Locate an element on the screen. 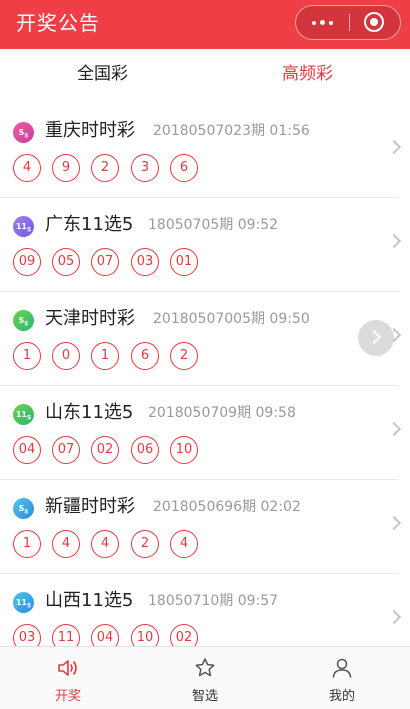 The width and height of the screenshot is (410, 709). floating-next-button is located at coordinates (376, 338).